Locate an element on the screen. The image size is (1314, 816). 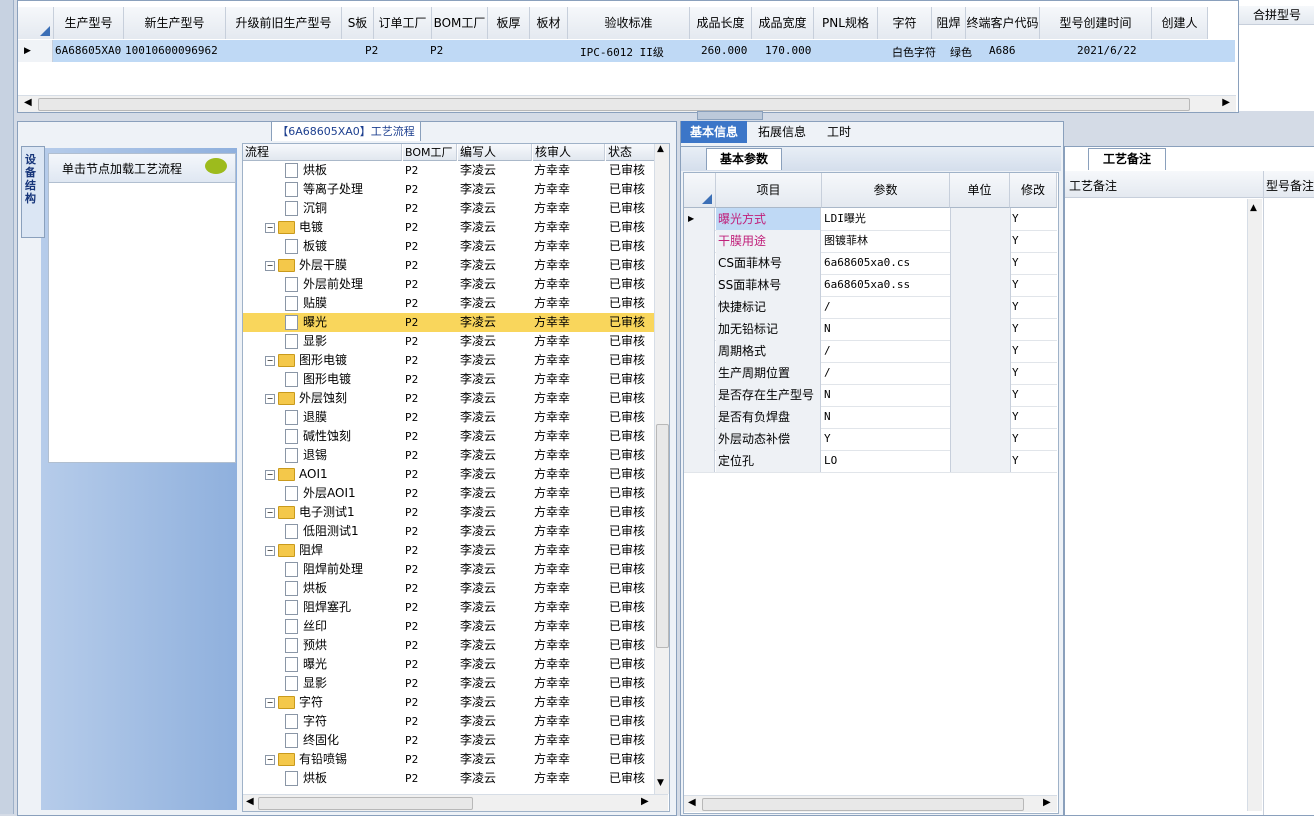
grid-corner is located at coordinates (36, 23).